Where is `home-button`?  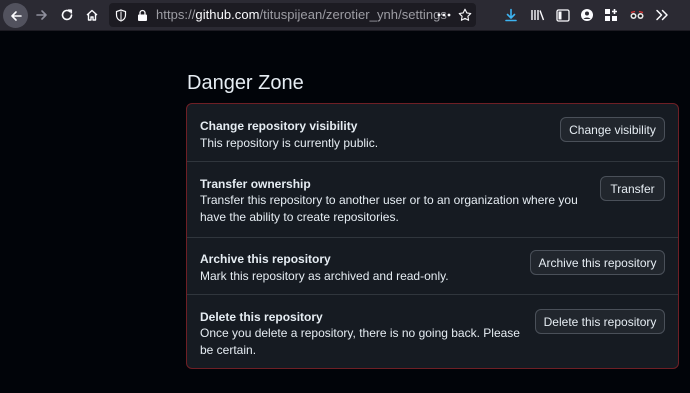
home-button is located at coordinates (92, 15).